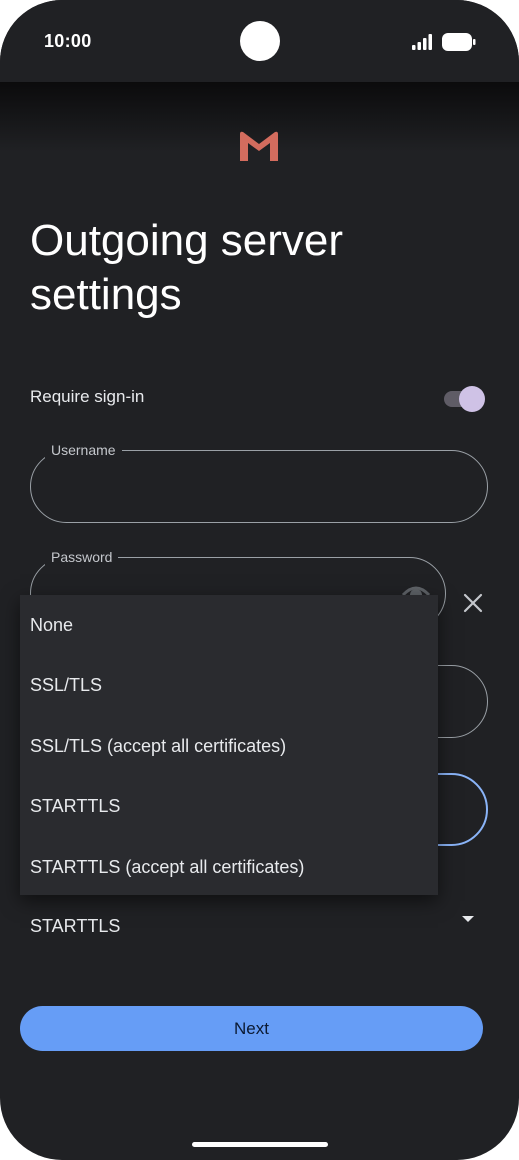 This screenshot has width=519, height=1160. What do you see at coordinates (468, 919) in the screenshot?
I see `dropdown-arrow-icon` at bounding box center [468, 919].